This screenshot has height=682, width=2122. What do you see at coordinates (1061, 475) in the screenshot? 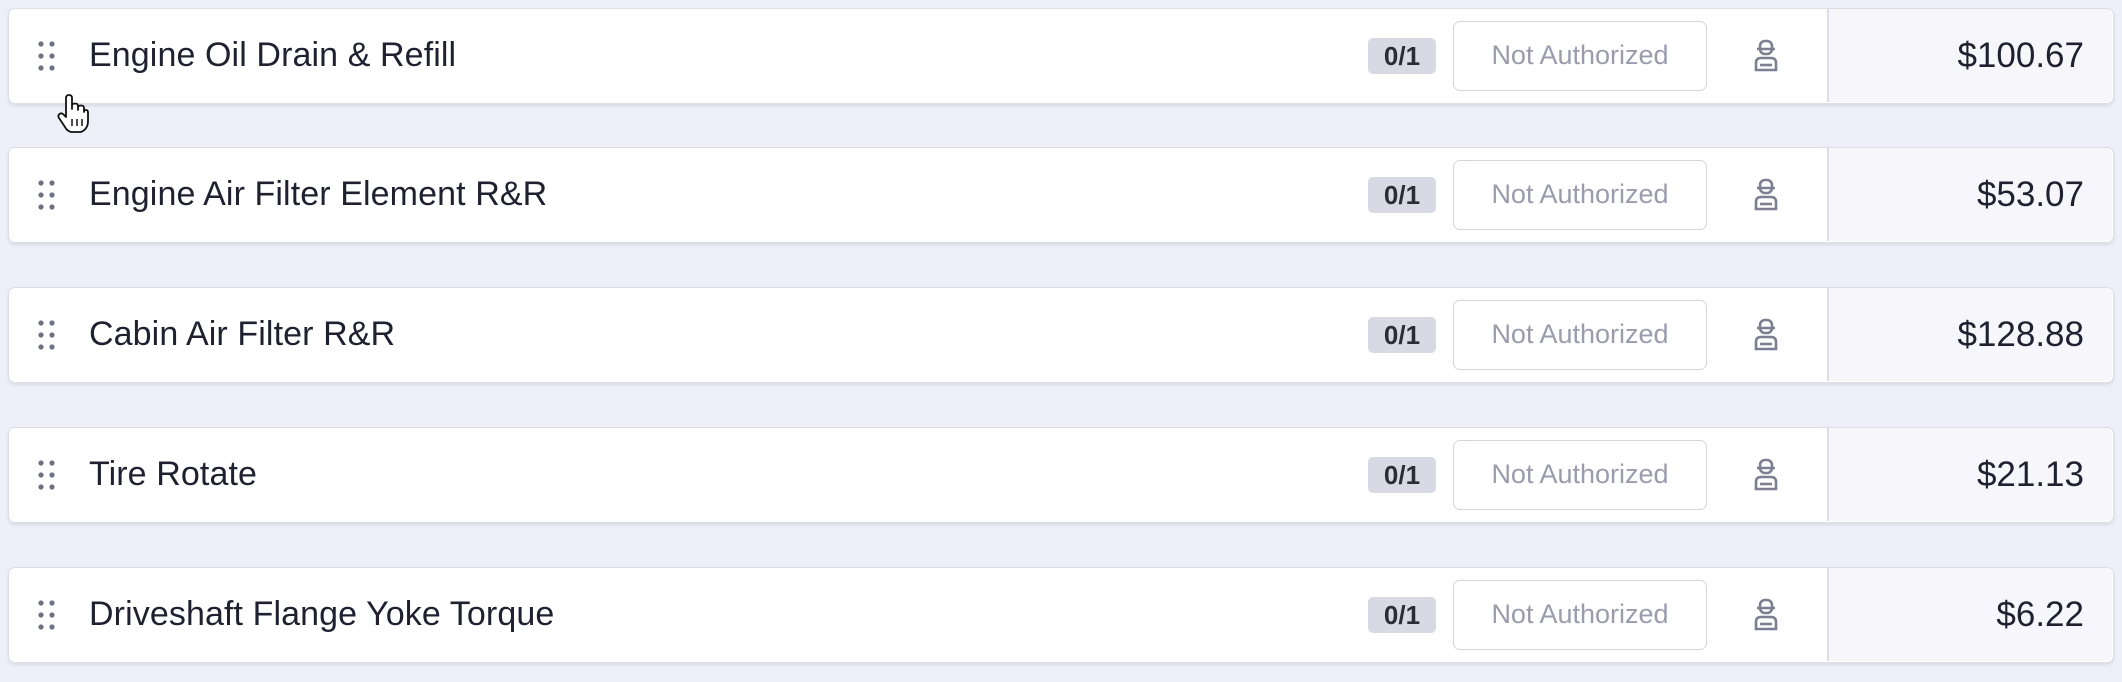
I see `service-row: Tire Rotate 0/1 Not Authorized $21.13` at bounding box center [1061, 475].